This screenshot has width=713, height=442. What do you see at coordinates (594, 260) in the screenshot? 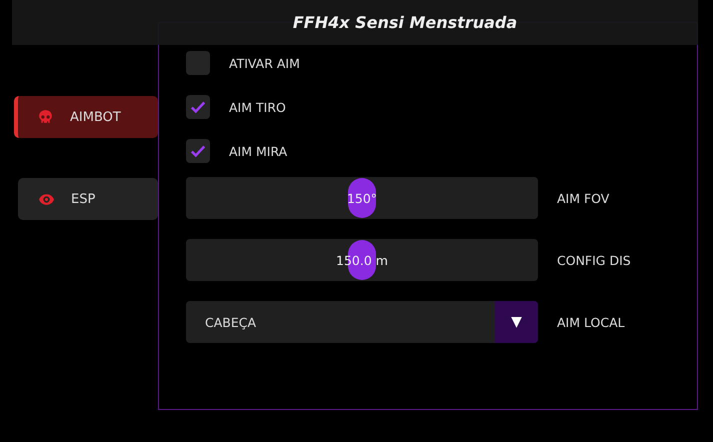
I see `slider-label: CONFIG DIS` at bounding box center [594, 260].